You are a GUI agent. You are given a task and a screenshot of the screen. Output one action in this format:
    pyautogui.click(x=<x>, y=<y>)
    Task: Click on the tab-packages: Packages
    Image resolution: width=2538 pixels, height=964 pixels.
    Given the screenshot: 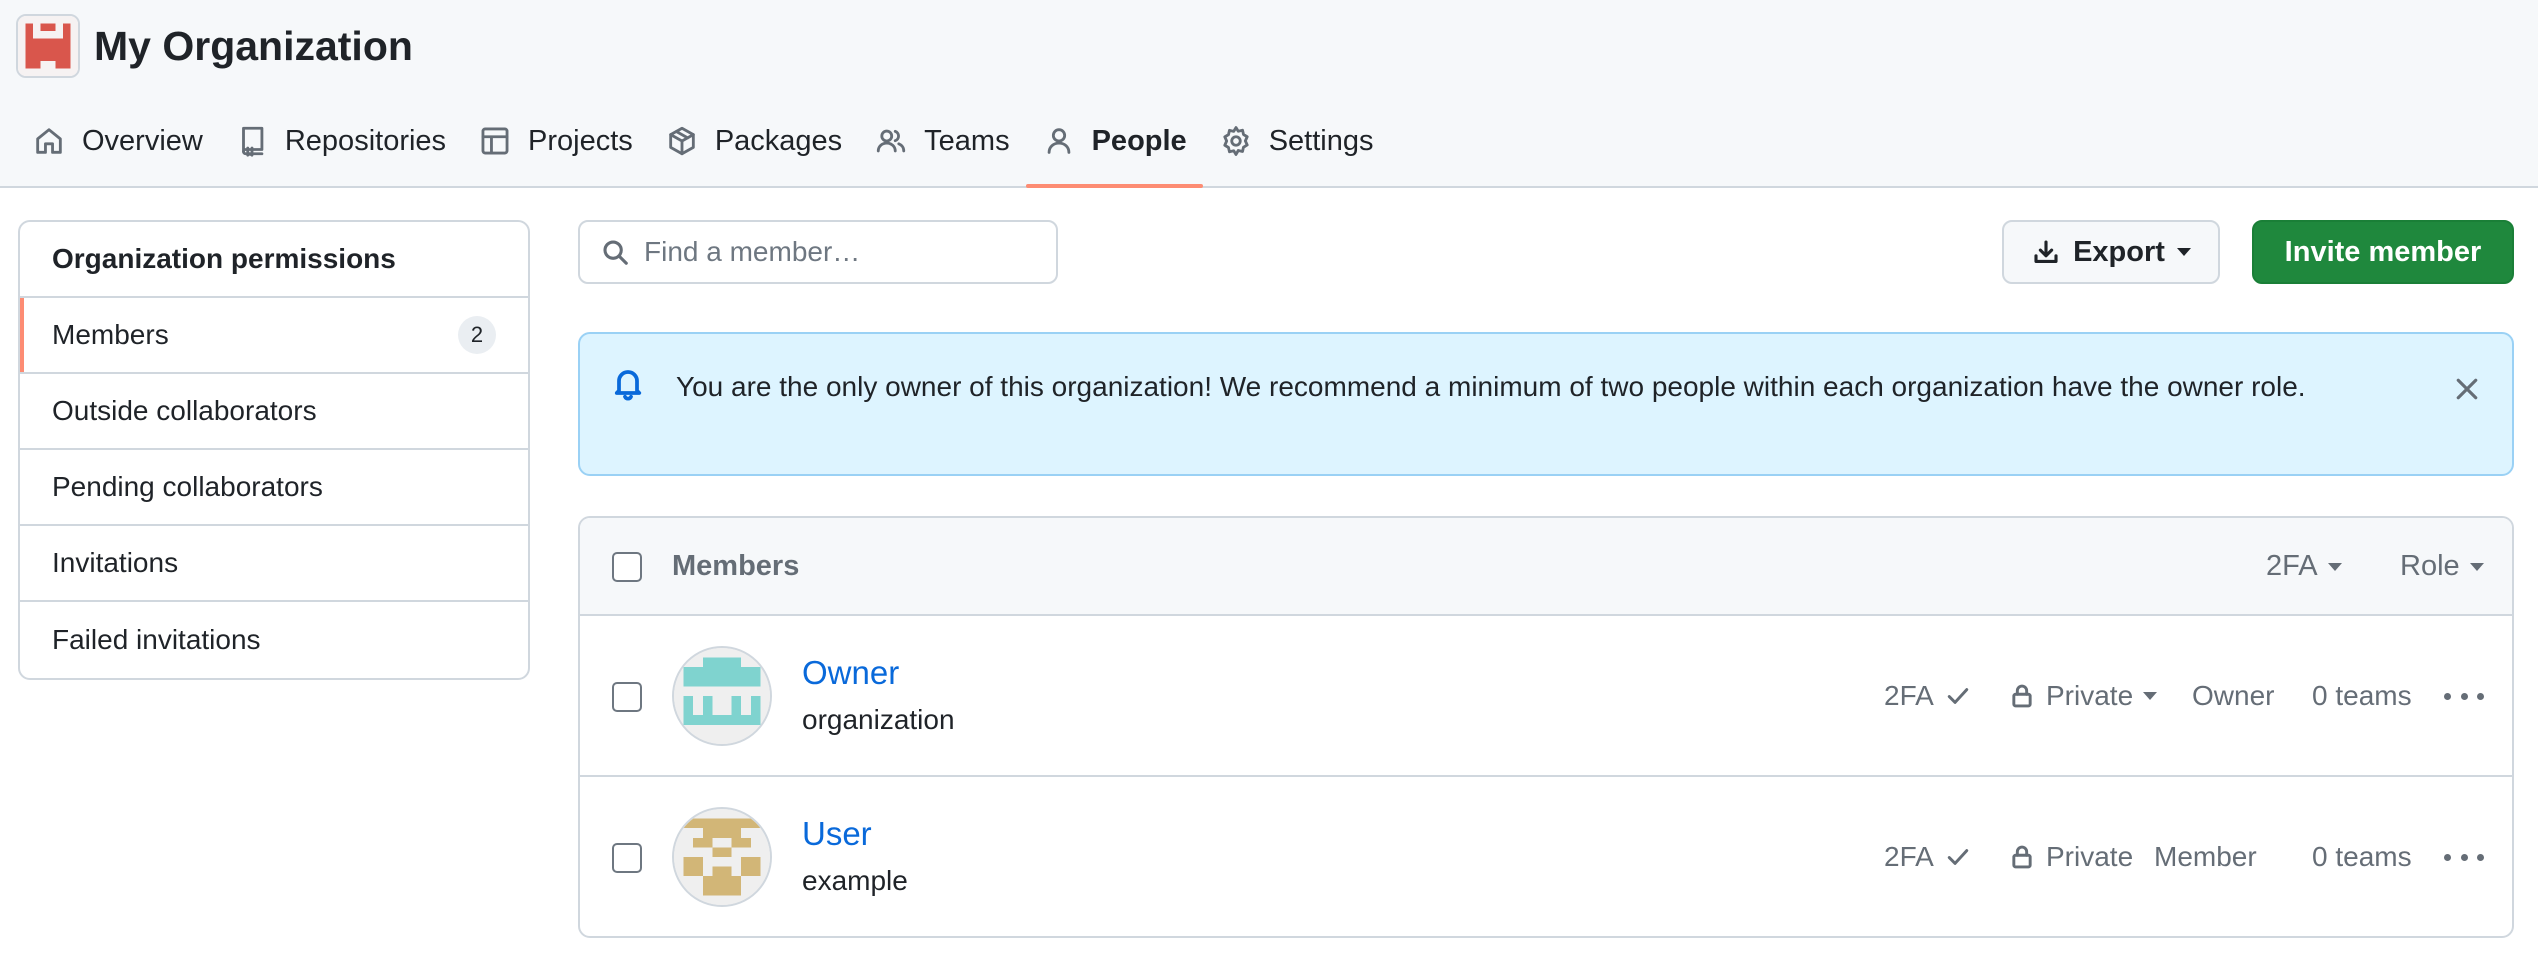 What is the action you would take?
    pyautogui.click(x=753, y=141)
    